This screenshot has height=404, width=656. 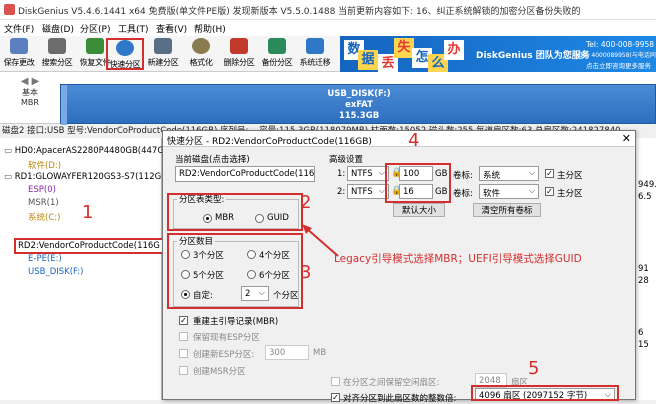 I want to click on annotation-arrow-icon, so click(x=320, y=240).